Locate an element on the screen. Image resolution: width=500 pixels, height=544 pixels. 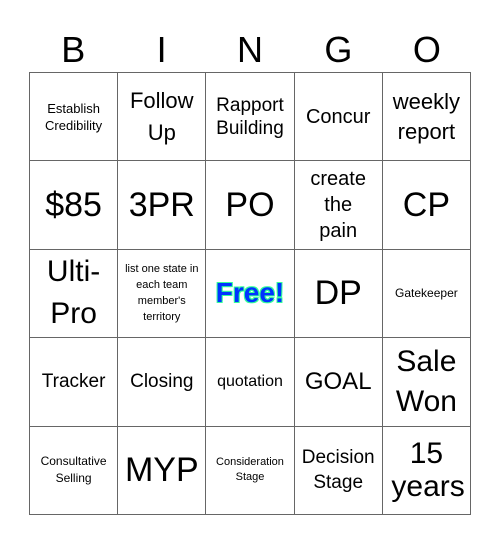
bingo-cell: Gatekeeper is located at coordinates (426, 294).